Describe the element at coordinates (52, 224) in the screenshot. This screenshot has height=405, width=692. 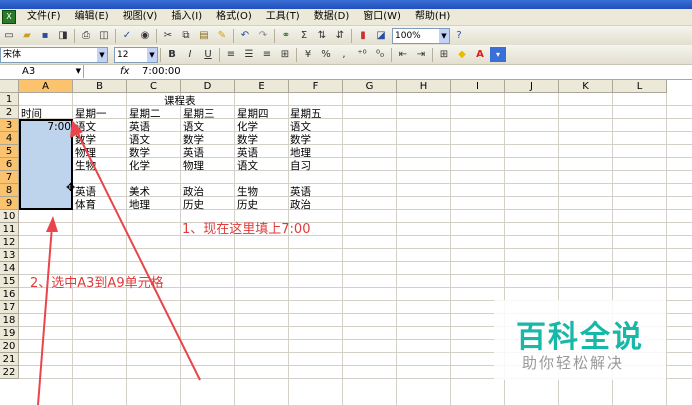
I see `arrow-step2-head` at that location.